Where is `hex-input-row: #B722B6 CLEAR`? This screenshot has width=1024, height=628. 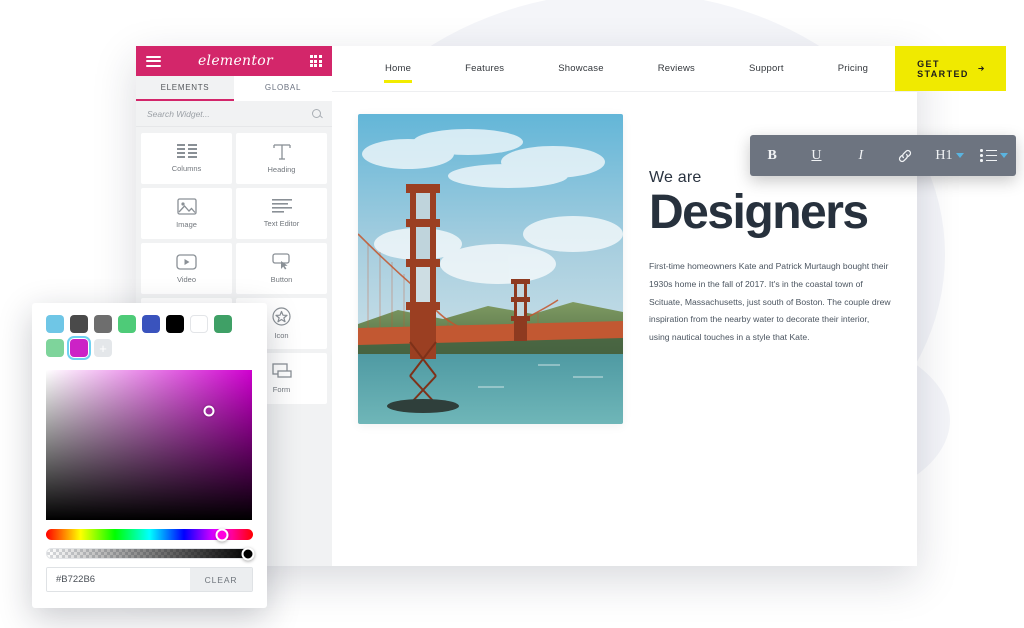
hex-input-row: #B722B6 CLEAR is located at coordinates (149, 579).